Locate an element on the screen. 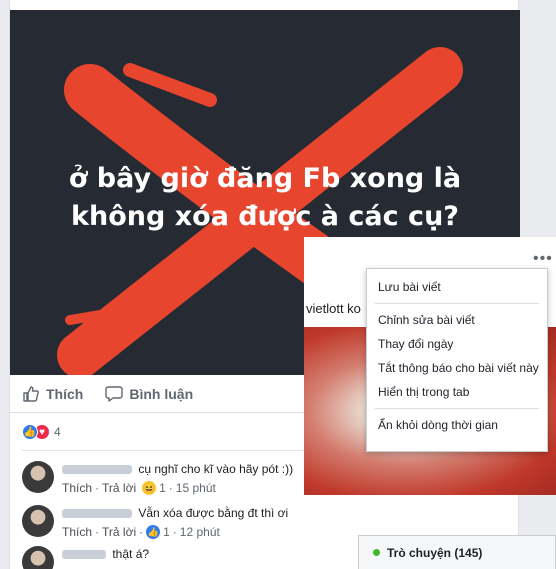 This screenshot has height=569, width=556. menu-item-turn-off-notifications: Tắt thông báo cho bài viết này is located at coordinates (457, 368).